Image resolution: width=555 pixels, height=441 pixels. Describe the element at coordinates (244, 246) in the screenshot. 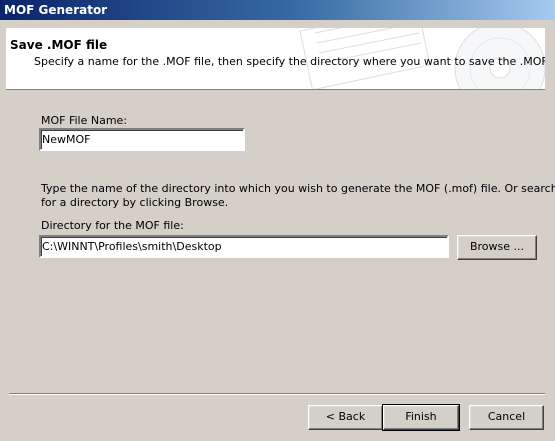

I see `directory-input: C:\WINNT\Profiles\smith\Desktop` at that location.